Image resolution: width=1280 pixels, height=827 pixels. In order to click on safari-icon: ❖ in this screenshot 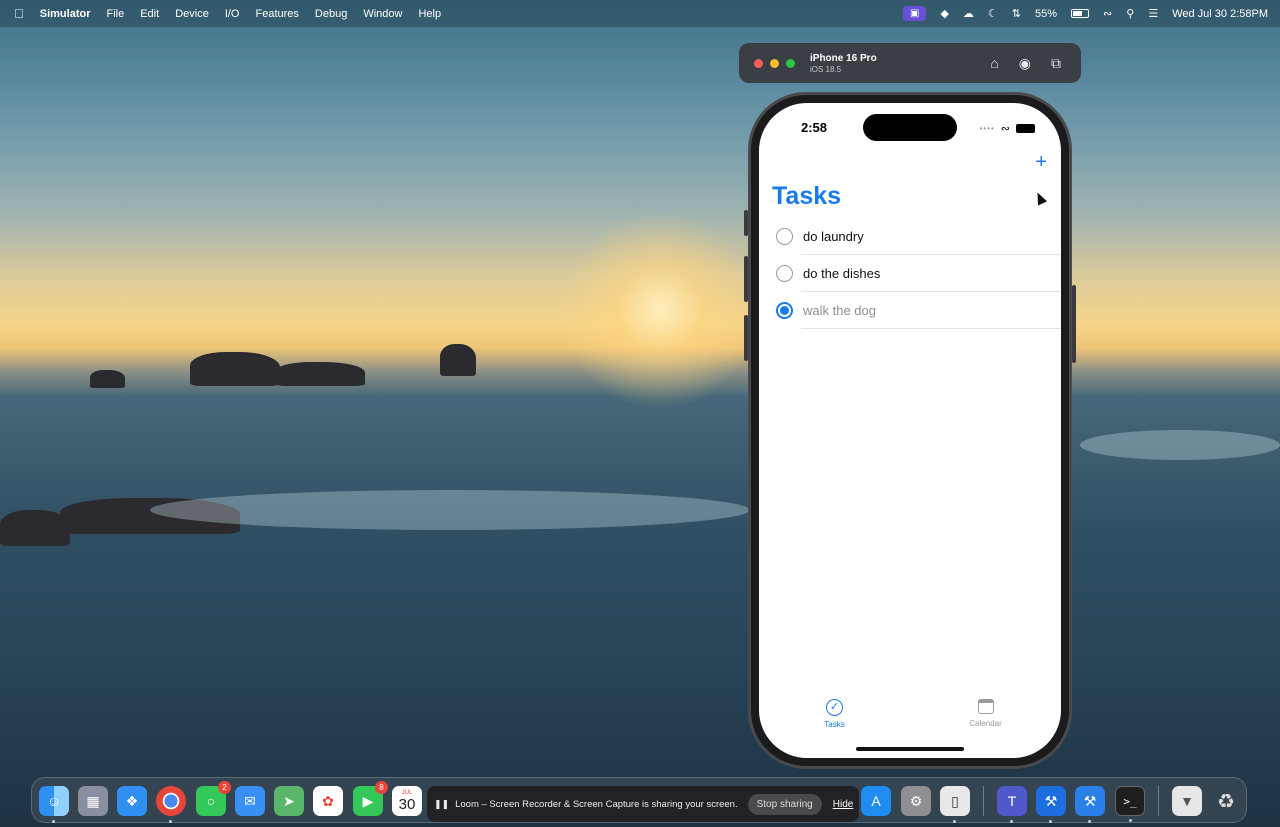, I will do `click(132, 801)`.